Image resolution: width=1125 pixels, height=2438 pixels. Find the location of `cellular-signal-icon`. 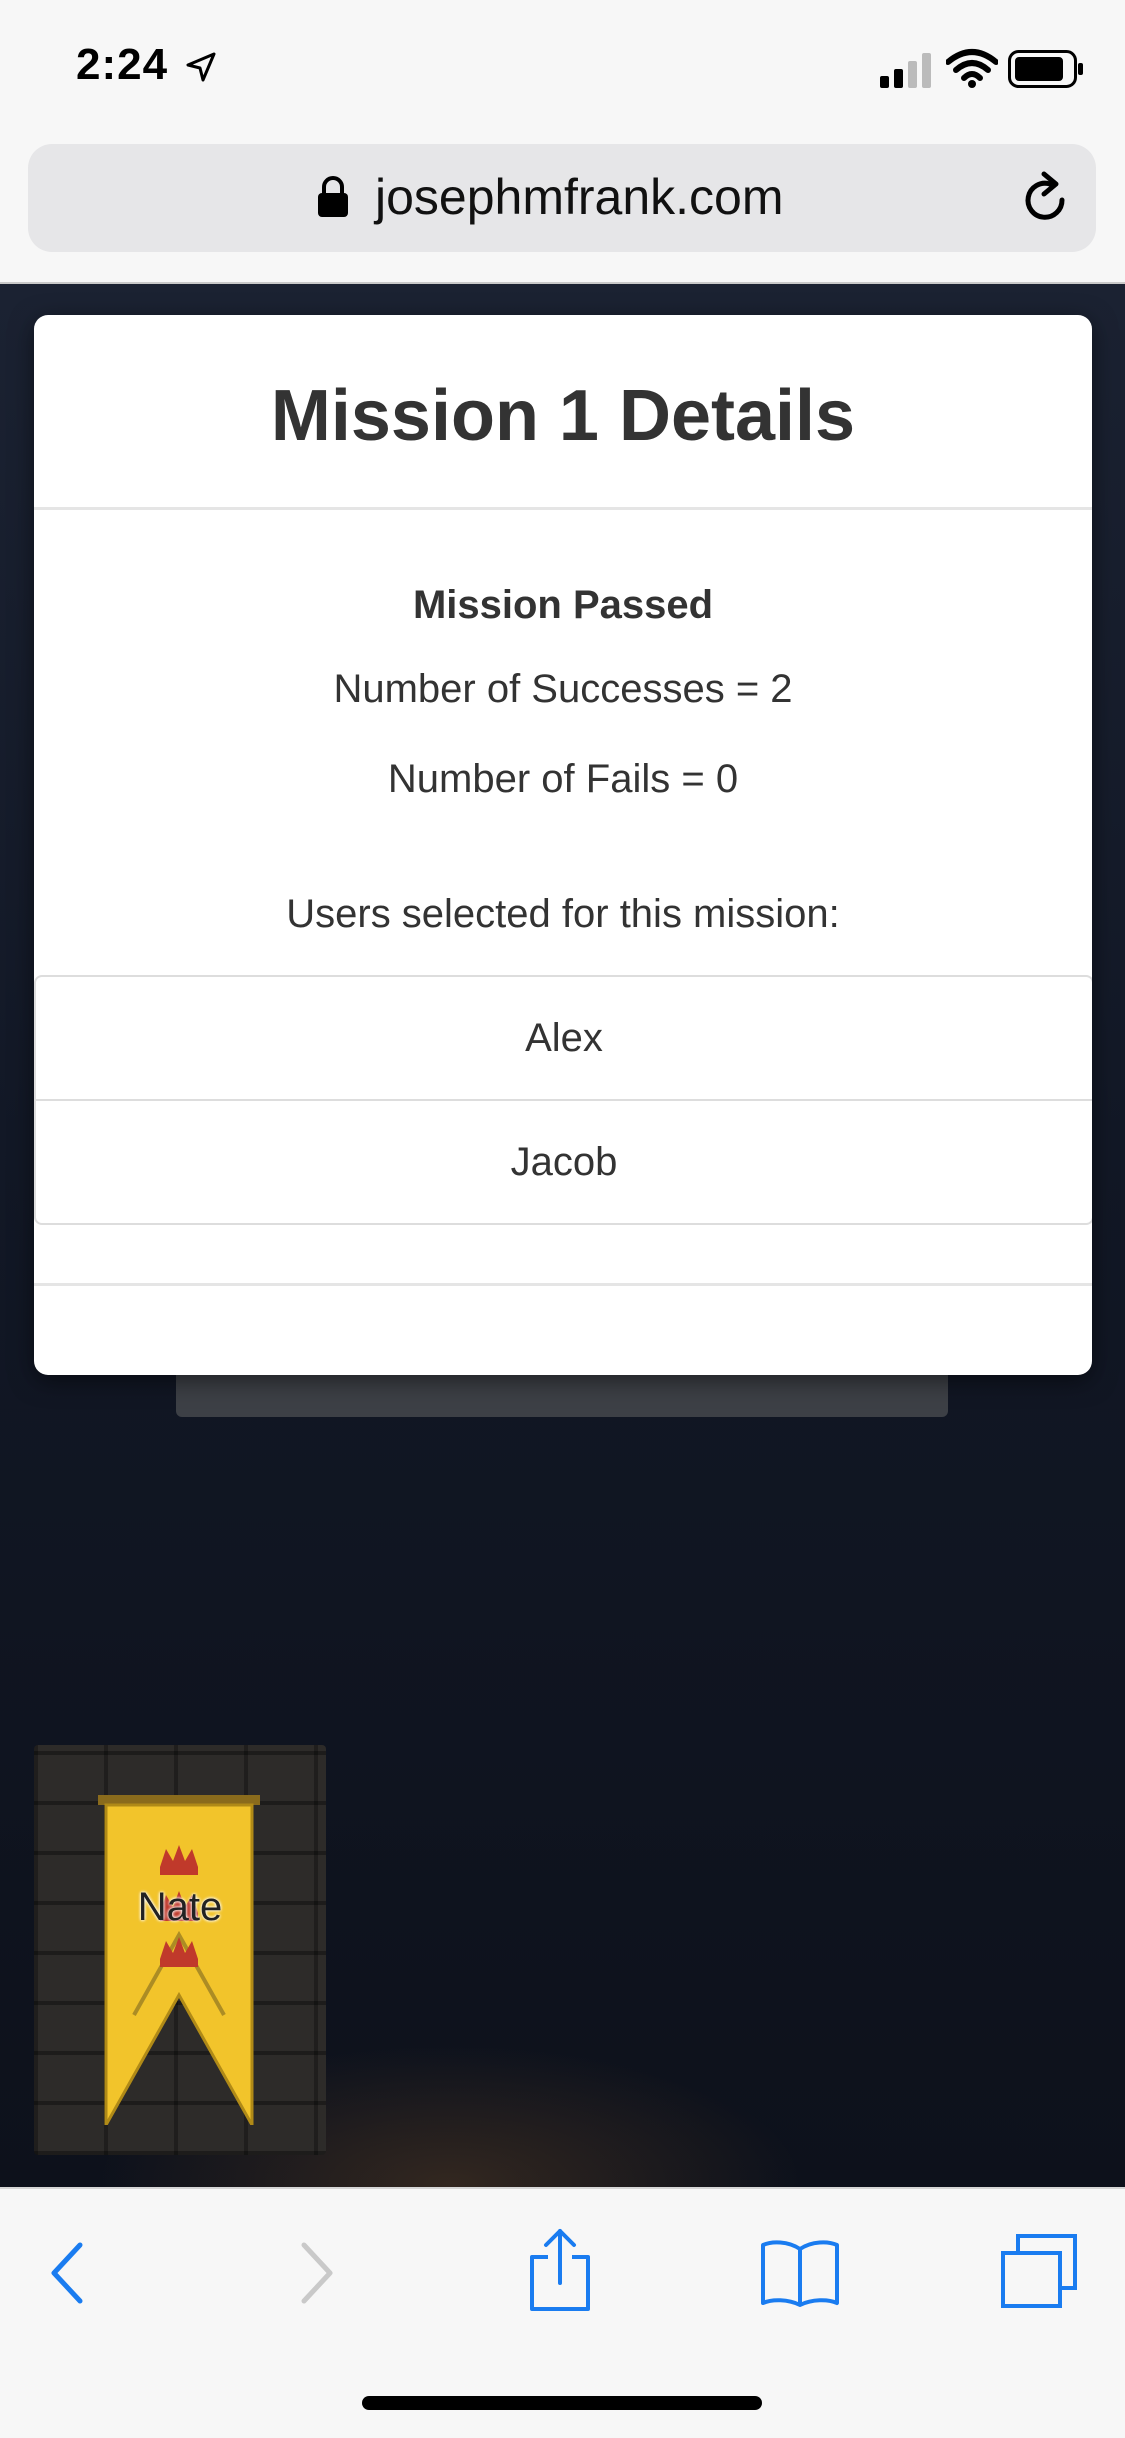

cellular-signal-icon is located at coordinates (905, 70).